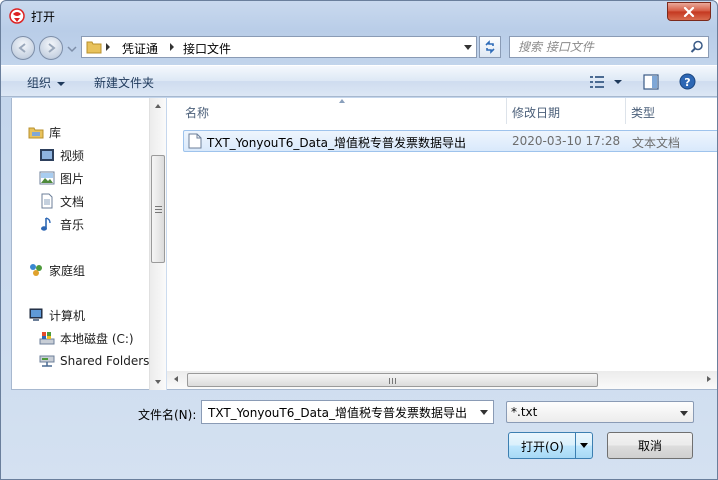  What do you see at coordinates (598, 47) in the screenshot?
I see `search-input` at bounding box center [598, 47].